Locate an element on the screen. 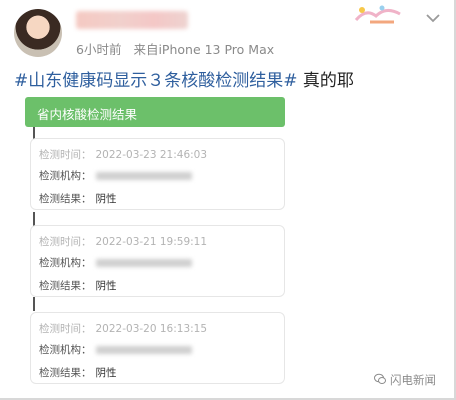 The height and width of the screenshot is (400, 456). test-record: 检测时间： 2022-03-23 21:46:03 检测机构： 检测结果： 阴性 is located at coordinates (157, 174).